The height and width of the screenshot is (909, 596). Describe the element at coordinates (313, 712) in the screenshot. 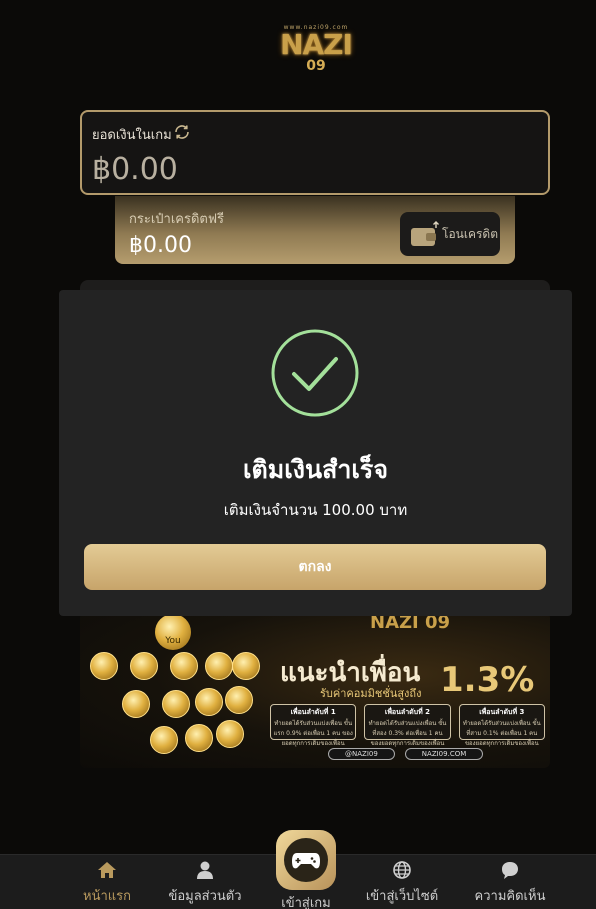

I see `tier-heading: เพื่อนลำดับที่ 1` at that location.